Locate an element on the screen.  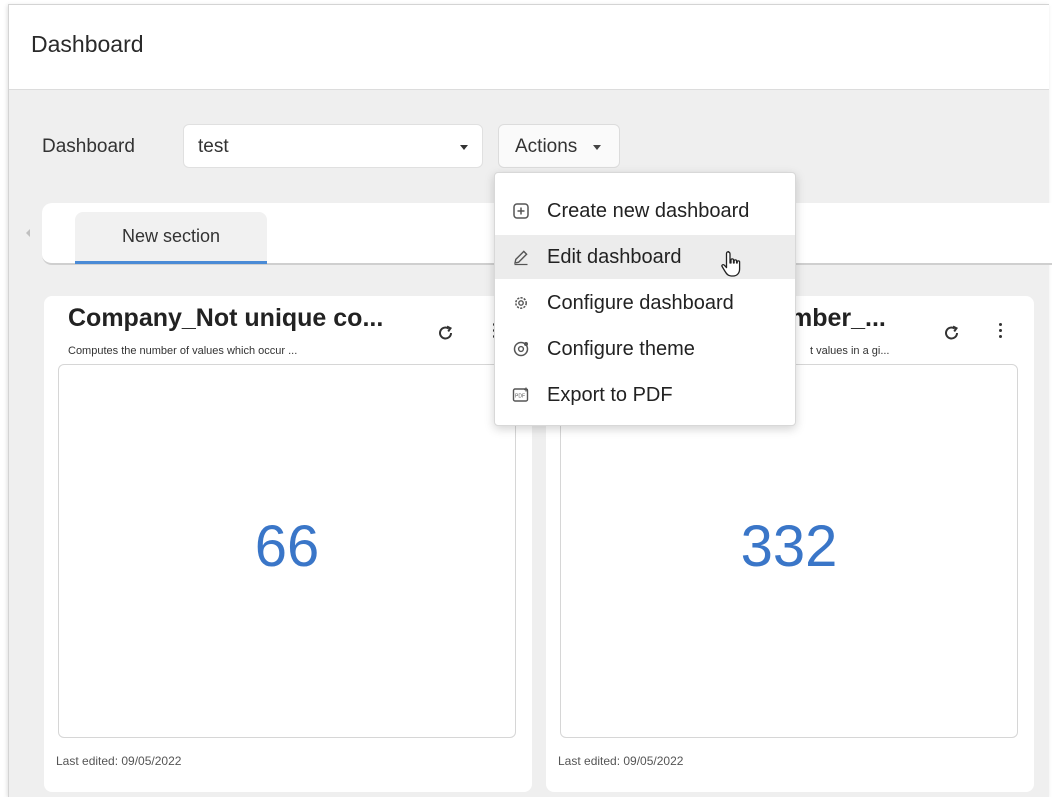
pdf-icon: PDF is located at coordinates (520, 394).